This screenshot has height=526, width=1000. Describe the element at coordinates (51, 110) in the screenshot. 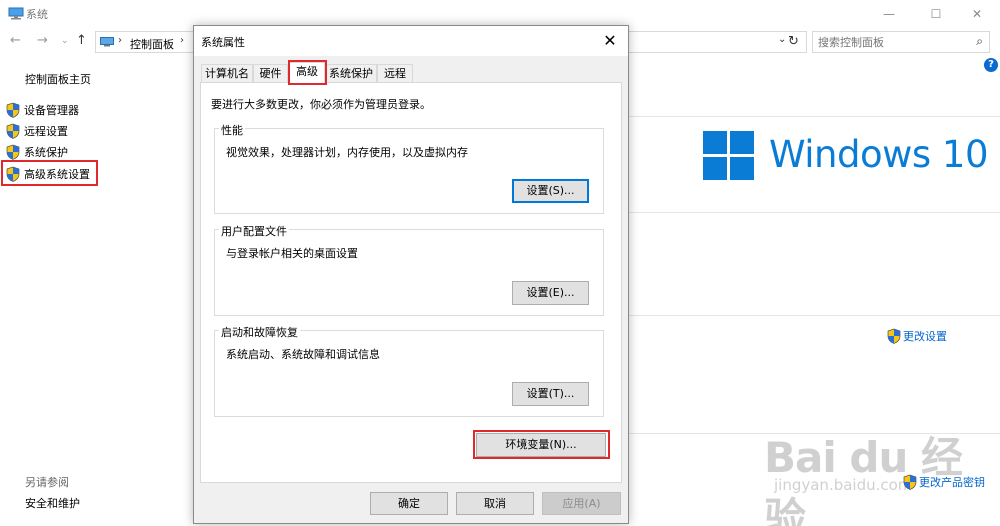

I see `sidebar-item-label: 设备管理器` at that location.